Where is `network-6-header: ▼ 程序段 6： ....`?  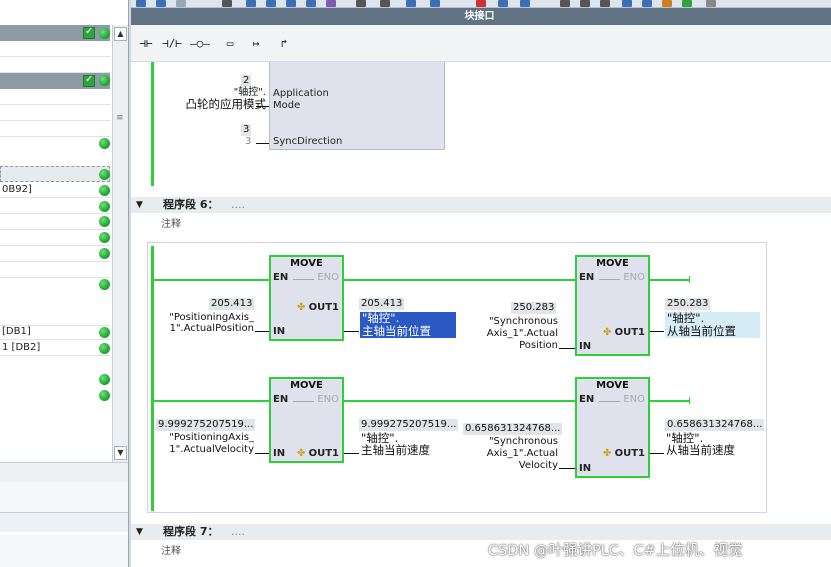
network-6-header: ▼ 程序段 6： .... is located at coordinates (481, 205).